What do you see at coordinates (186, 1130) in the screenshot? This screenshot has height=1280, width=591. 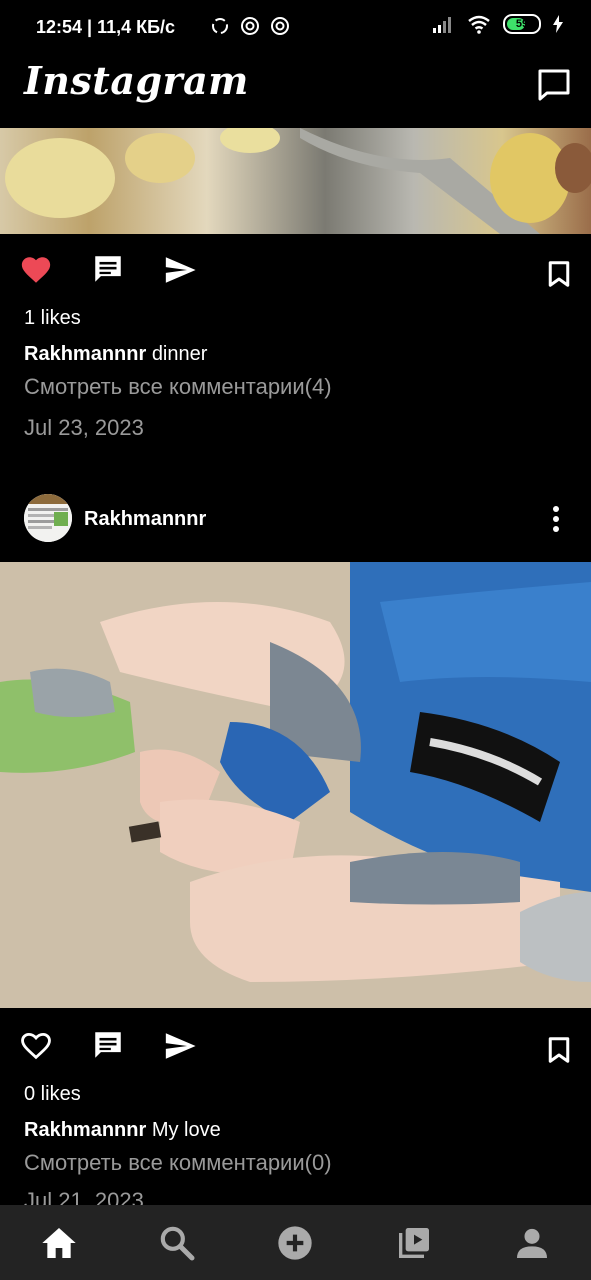 I see `post-2-caption-text: My love` at bounding box center [186, 1130].